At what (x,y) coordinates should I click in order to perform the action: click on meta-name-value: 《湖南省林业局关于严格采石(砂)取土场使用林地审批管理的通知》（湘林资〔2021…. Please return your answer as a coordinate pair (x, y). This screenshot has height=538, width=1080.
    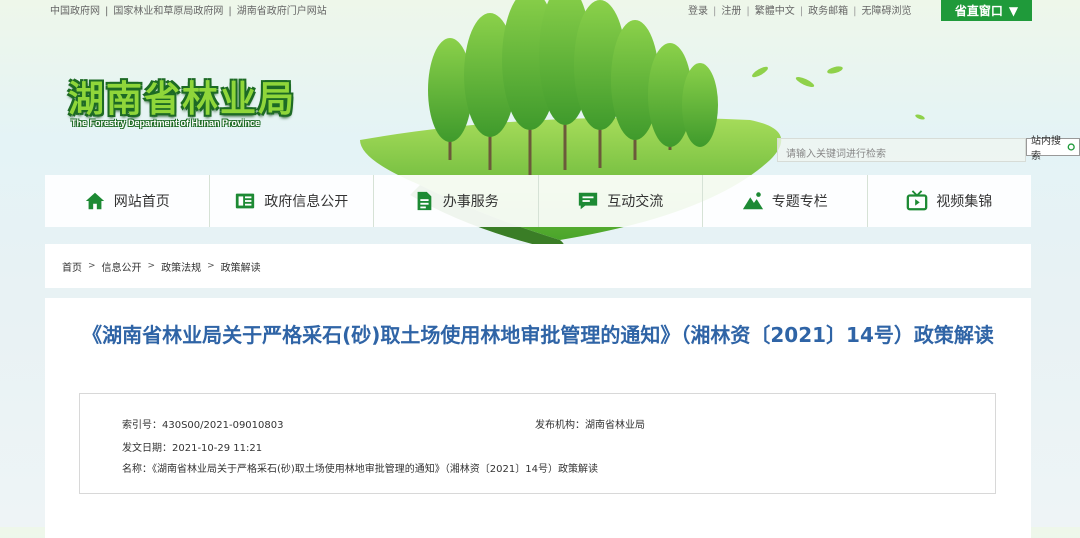
    Looking at the image, I should click on (375, 469).